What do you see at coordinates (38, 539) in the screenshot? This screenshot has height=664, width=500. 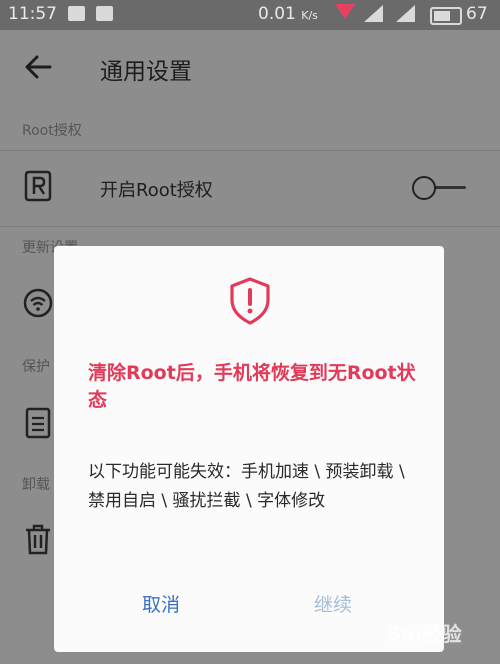 I see `trash-icon` at bounding box center [38, 539].